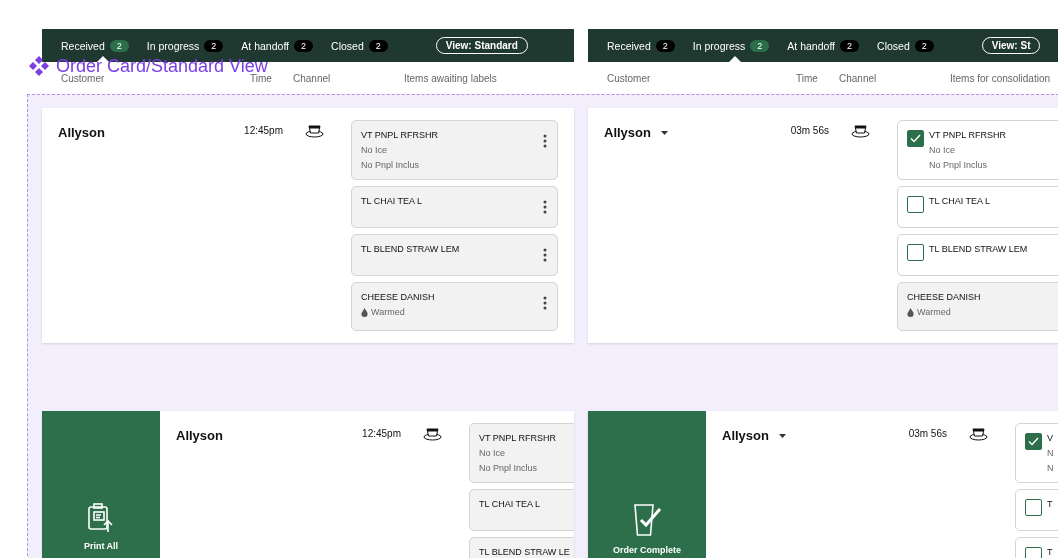 The height and width of the screenshot is (558, 1058). I want to click on column-header: Items for consolidation, so click(1001, 78).